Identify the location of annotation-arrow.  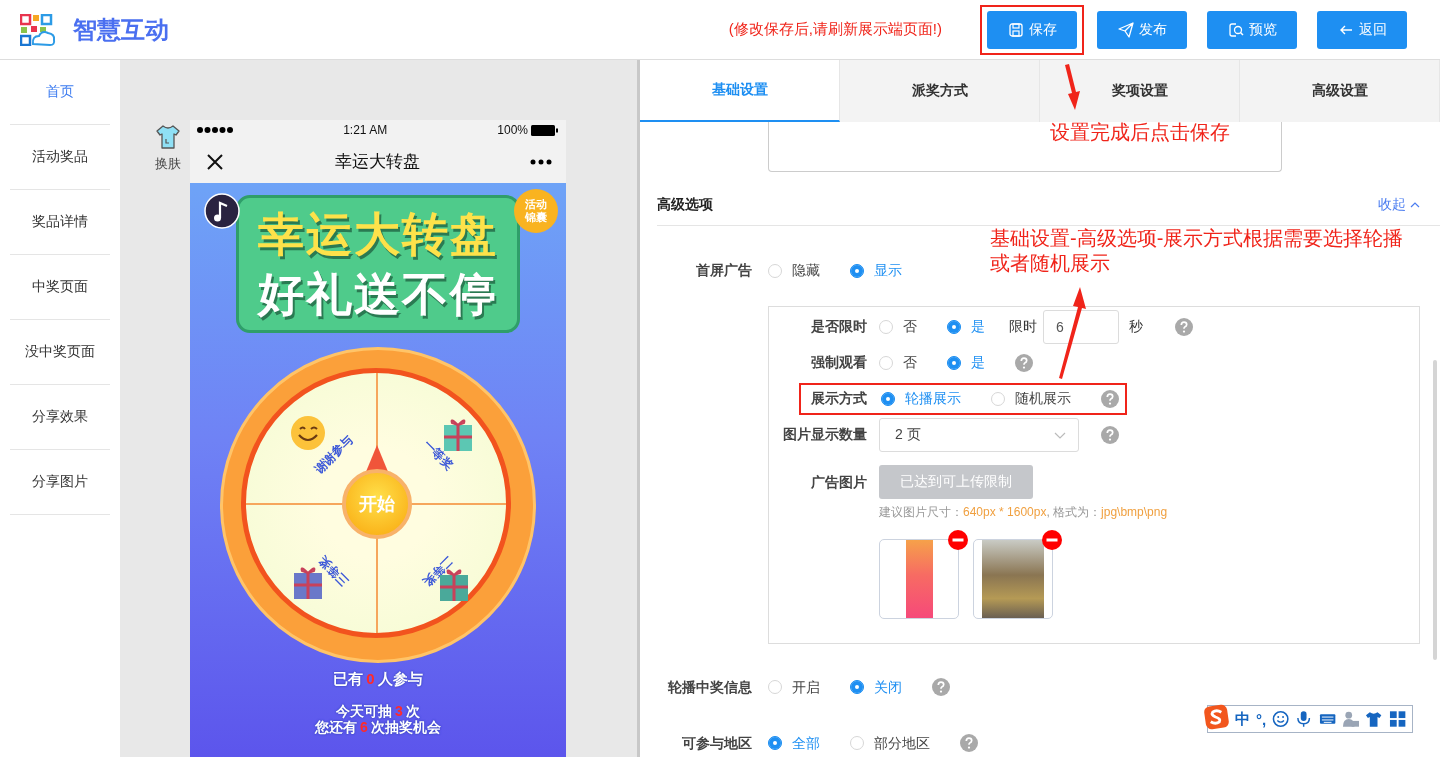
(1073, 87).